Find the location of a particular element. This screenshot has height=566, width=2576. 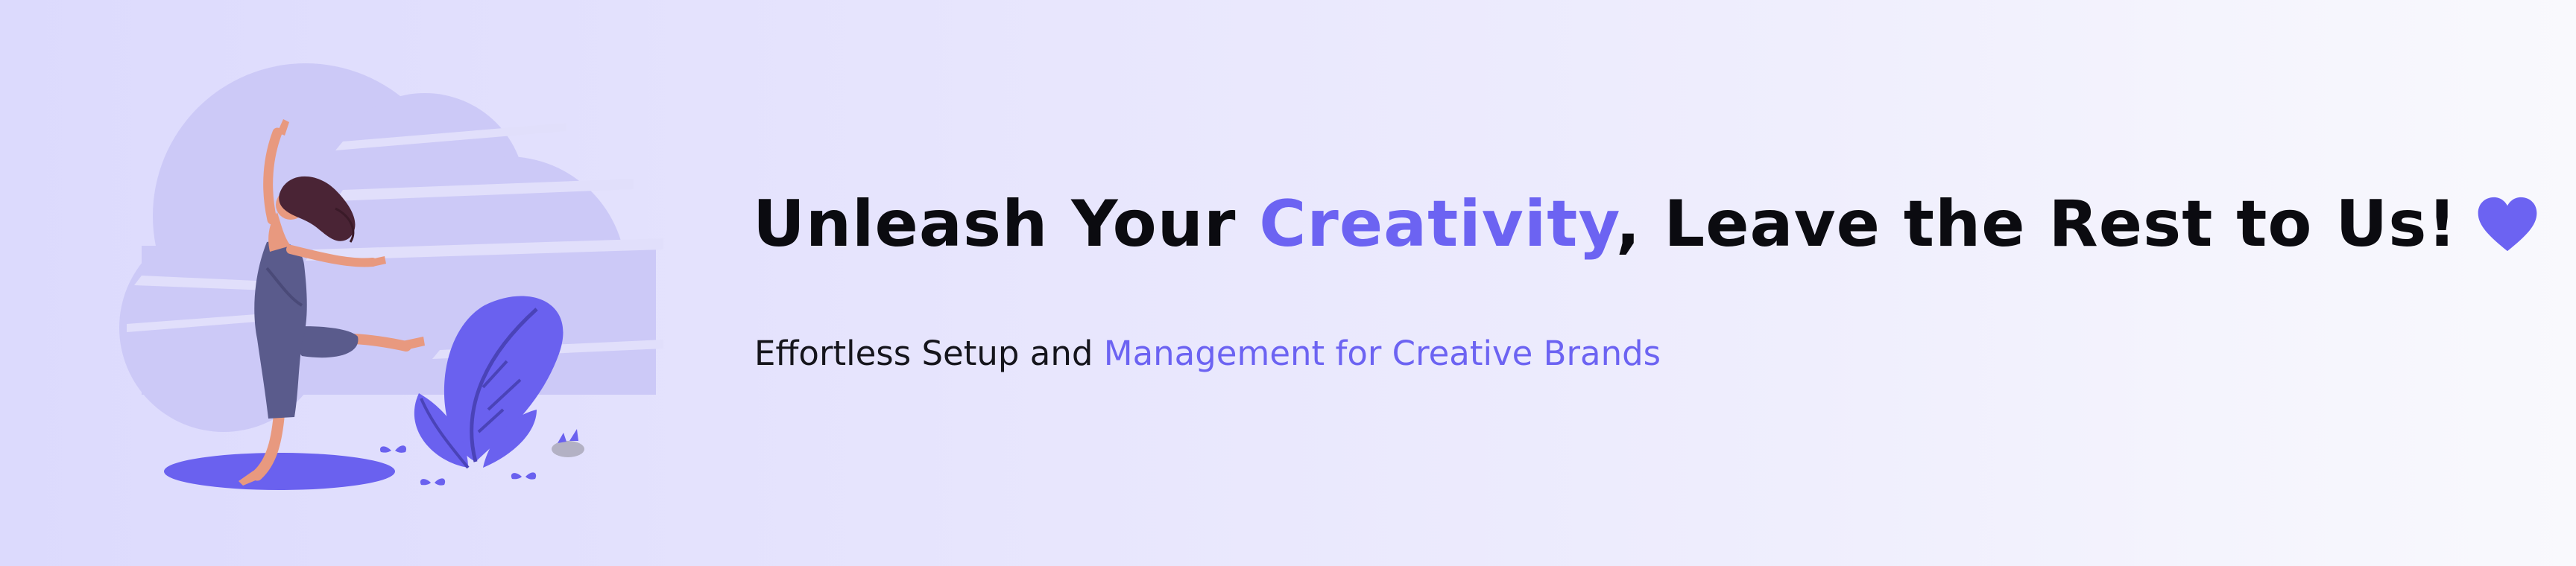

rock-icon is located at coordinates (568, 443).